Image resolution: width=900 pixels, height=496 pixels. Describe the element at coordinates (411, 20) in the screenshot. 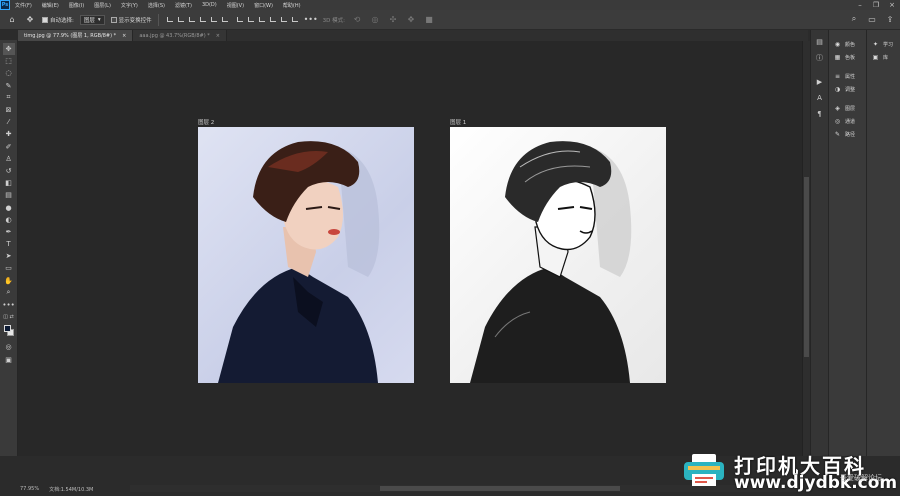

I see `3d-slide-icon: ✥` at that location.